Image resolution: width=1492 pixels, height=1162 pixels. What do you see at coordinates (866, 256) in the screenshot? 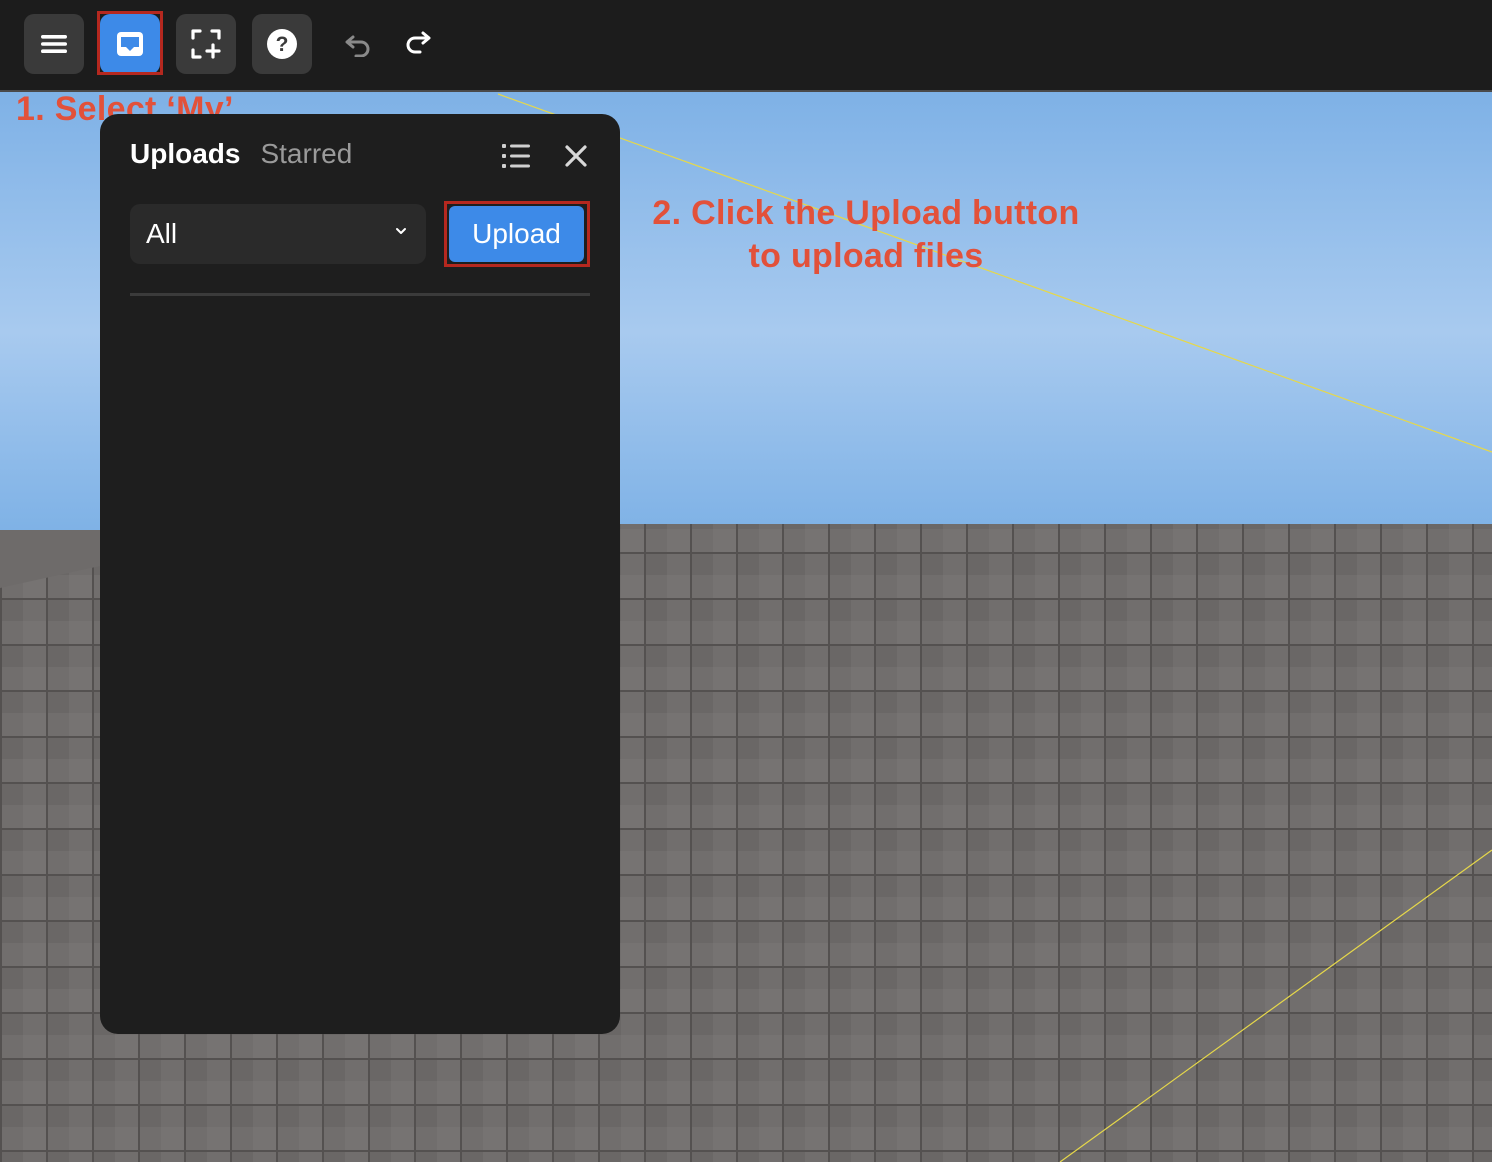
I see `step2-line2: to upload files` at bounding box center [866, 256].